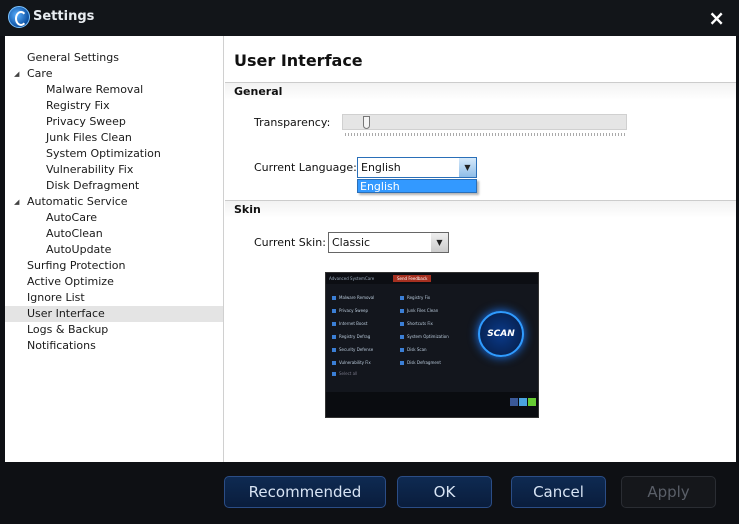 The image size is (739, 524). I want to click on preview-item: Disk Scan, so click(413, 349).